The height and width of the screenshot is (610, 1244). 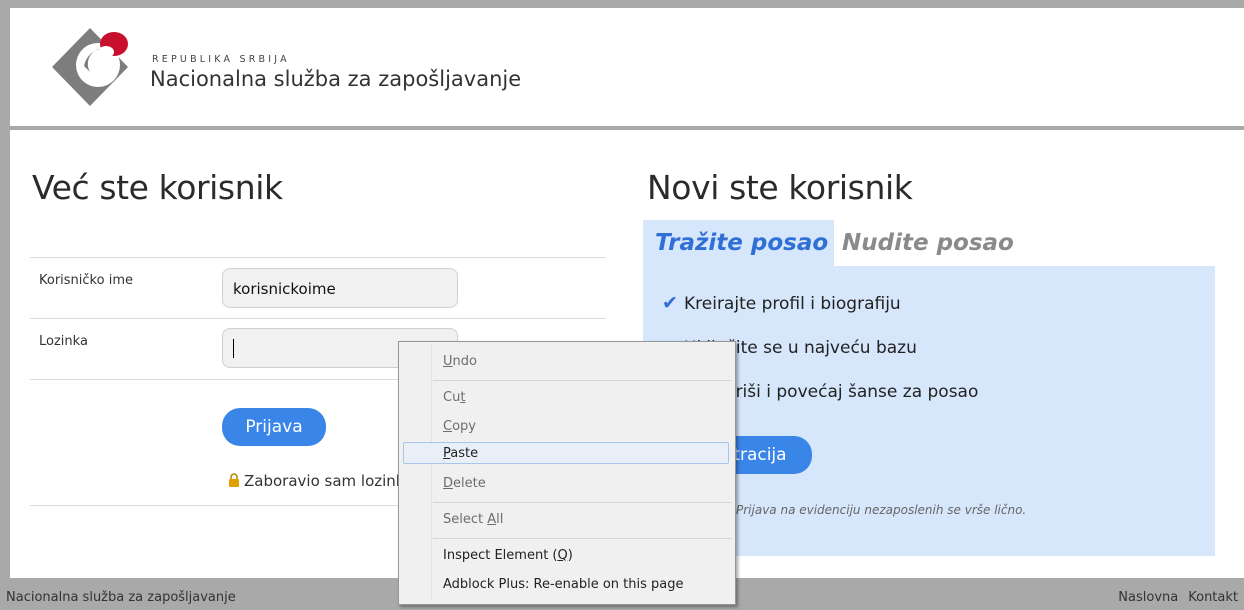 I want to click on feature-text: Kreirajte profil i biografiju, so click(x=792, y=304).